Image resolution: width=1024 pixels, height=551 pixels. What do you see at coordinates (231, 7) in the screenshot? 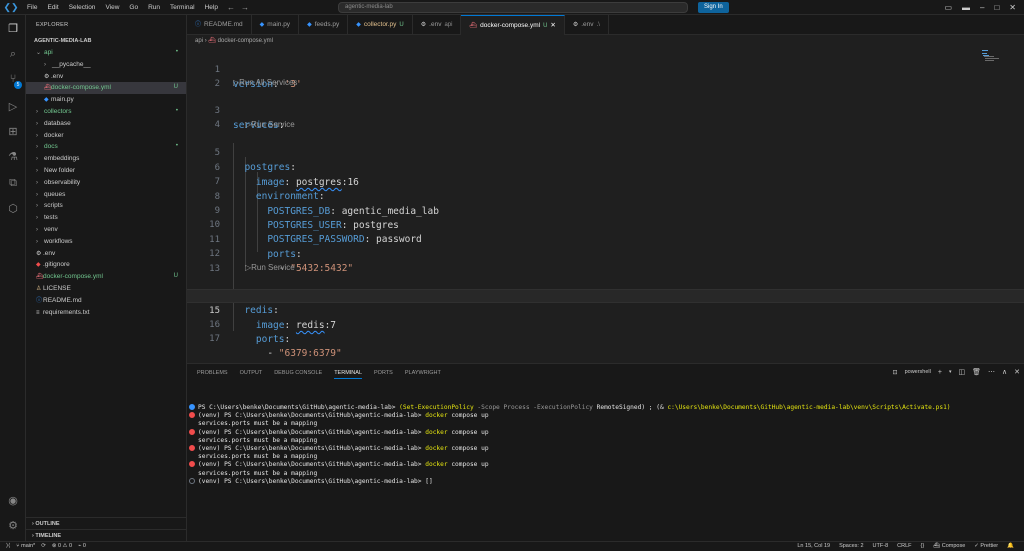
I see `back-arrow-icon: ←` at bounding box center [231, 7].